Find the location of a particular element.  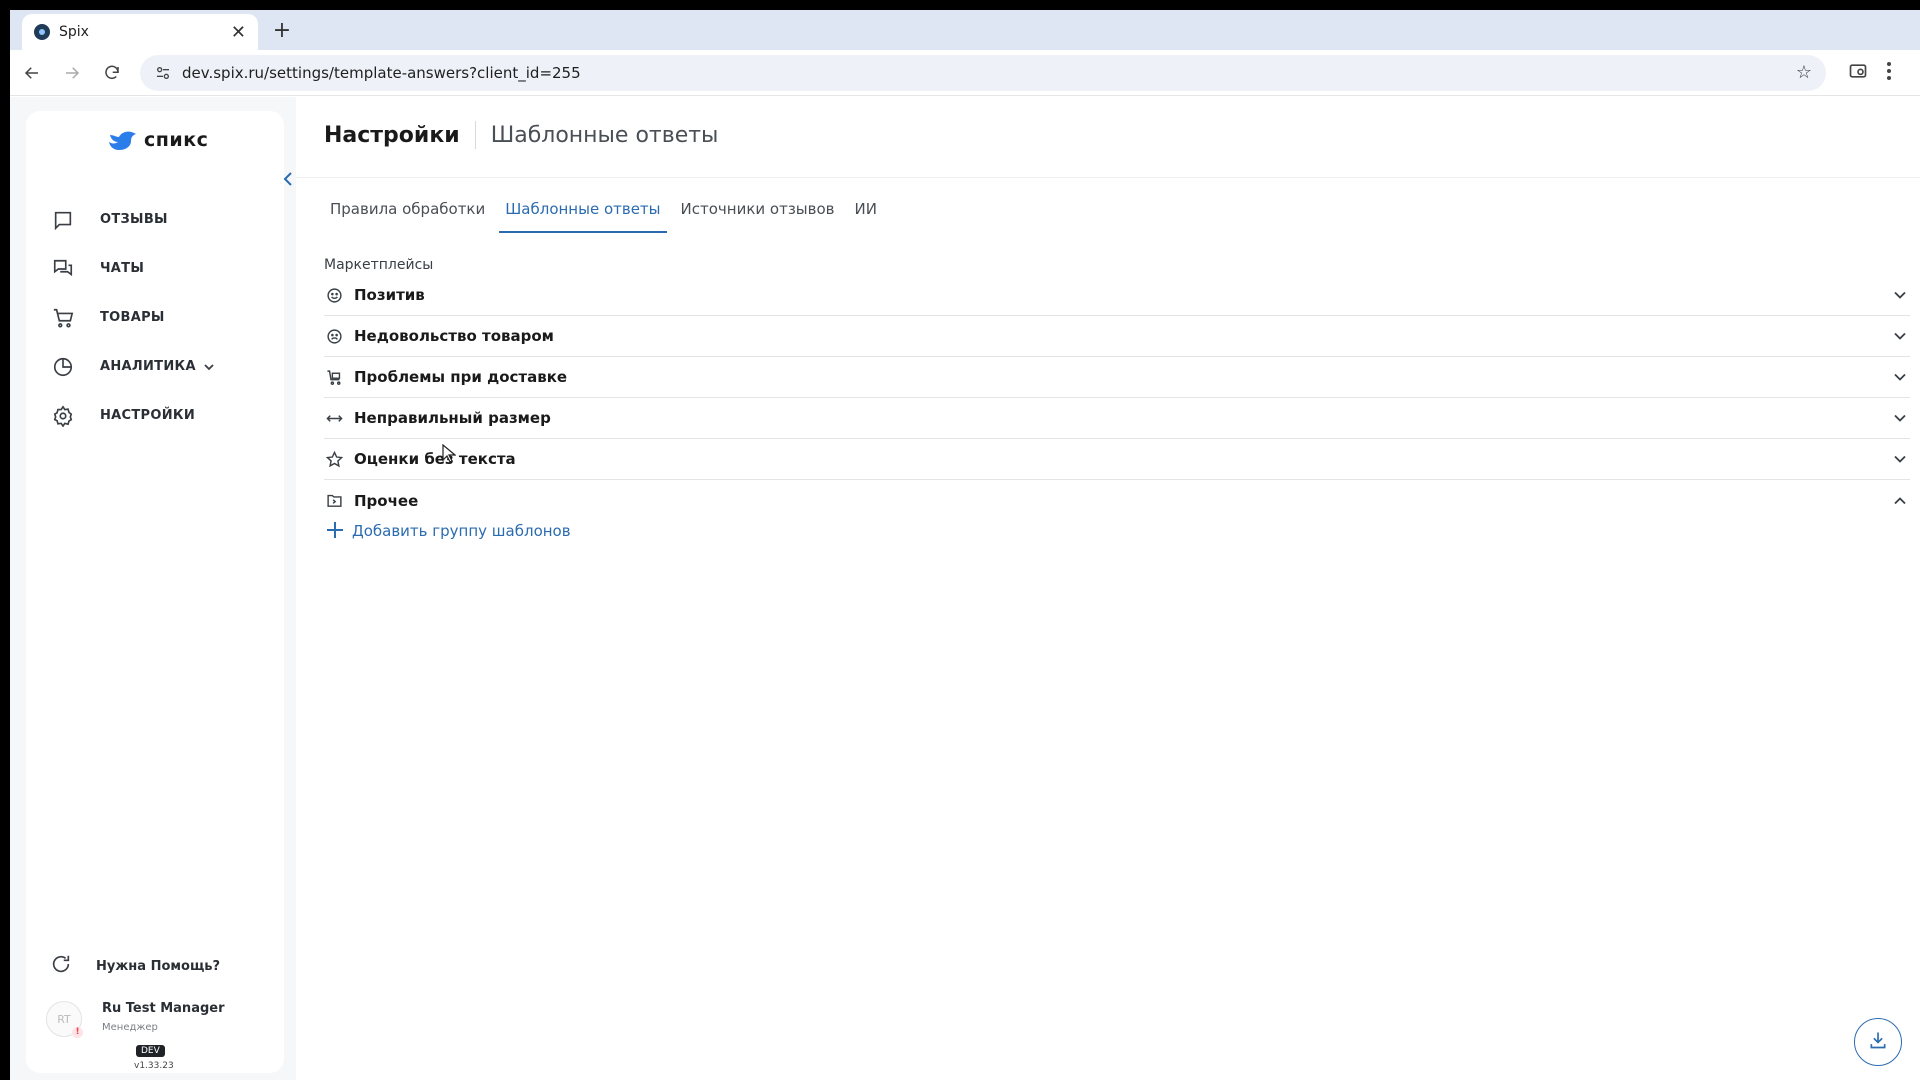

app-version: v1.33.23 is located at coordinates (154, 1066).